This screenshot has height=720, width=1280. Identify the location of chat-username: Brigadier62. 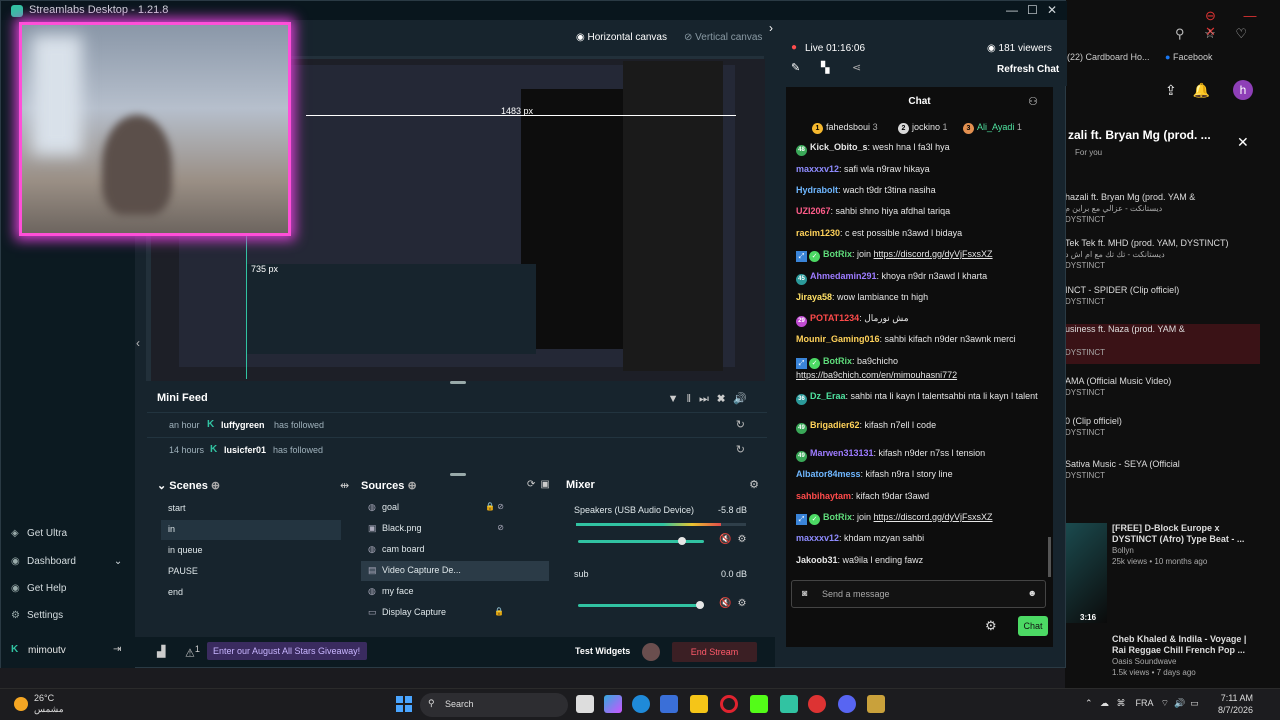
(835, 425).